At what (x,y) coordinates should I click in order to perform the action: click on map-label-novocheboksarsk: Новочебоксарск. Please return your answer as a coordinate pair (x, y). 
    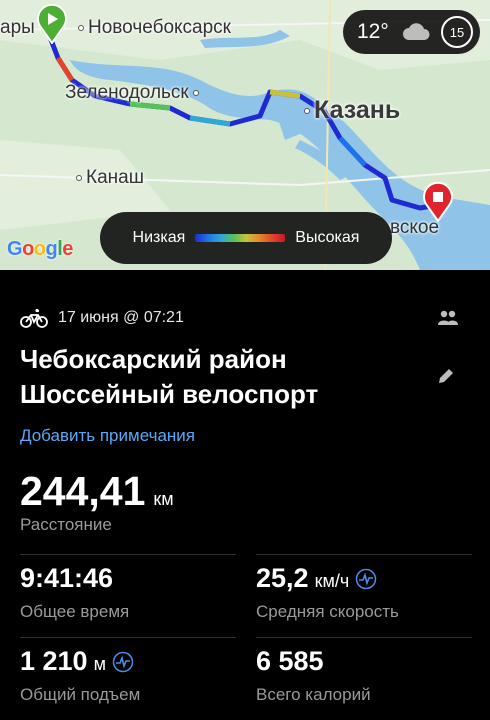
    Looking at the image, I should click on (152, 28).